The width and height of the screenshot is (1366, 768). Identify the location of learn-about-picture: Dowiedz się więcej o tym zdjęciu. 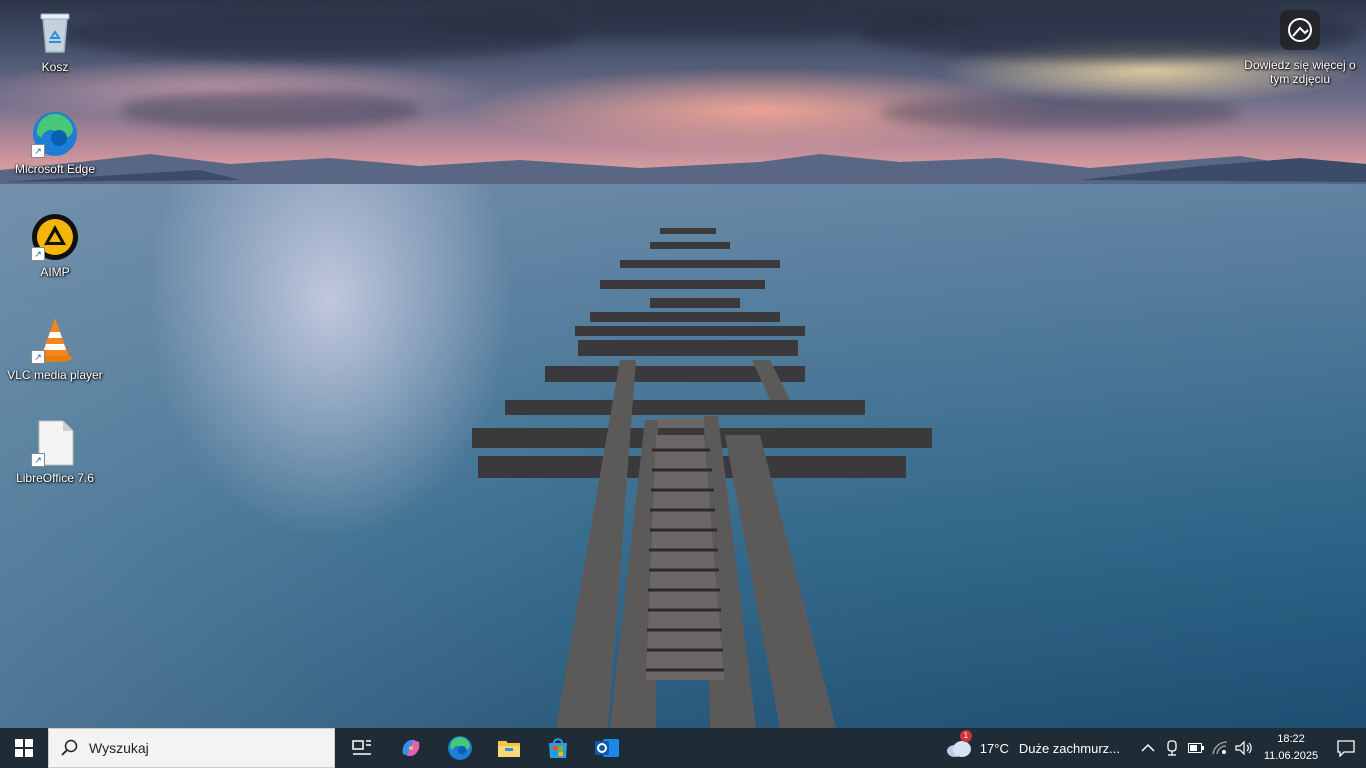
(1300, 48).